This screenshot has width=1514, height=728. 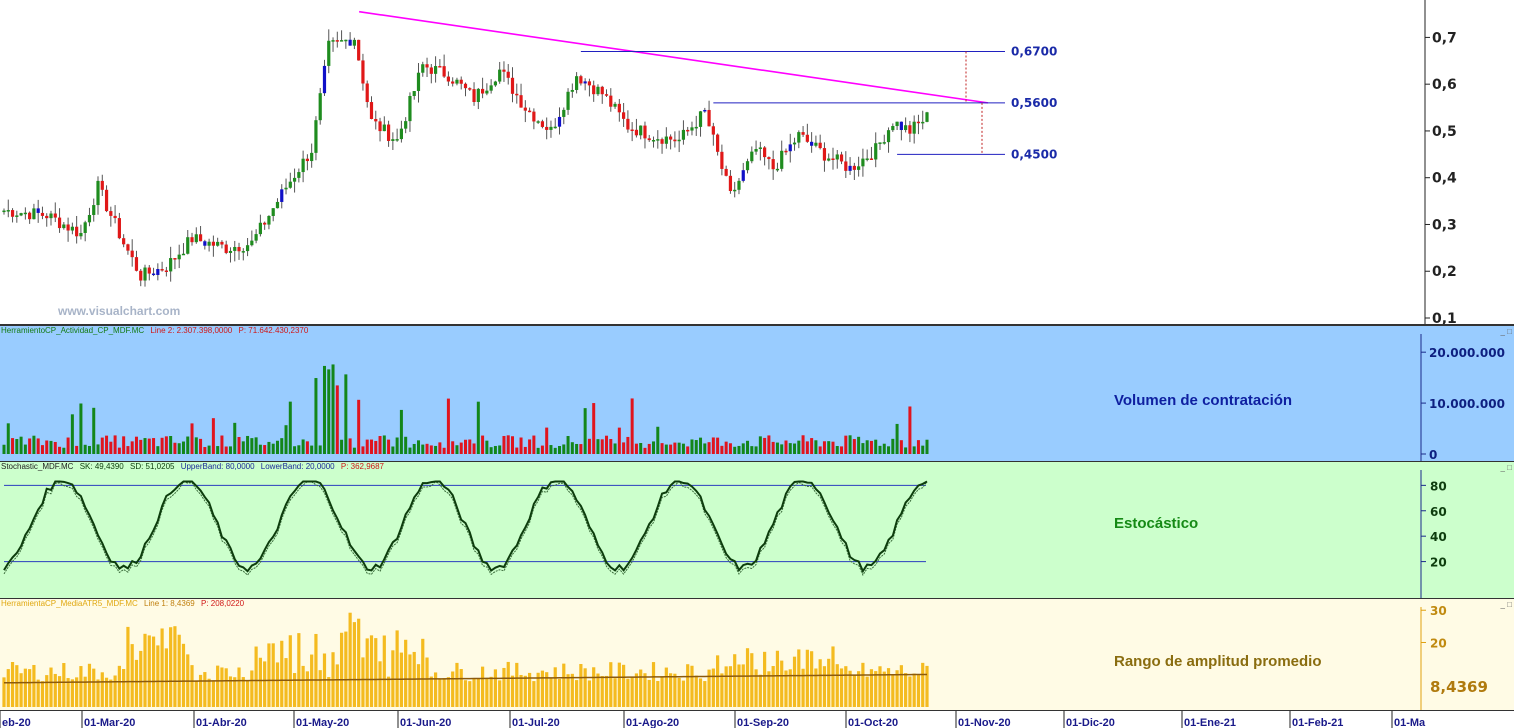 What do you see at coordinates (16, 722) in the screenshot?
I see `date-axis-label: eb-20` at bounding box center [16, 722].